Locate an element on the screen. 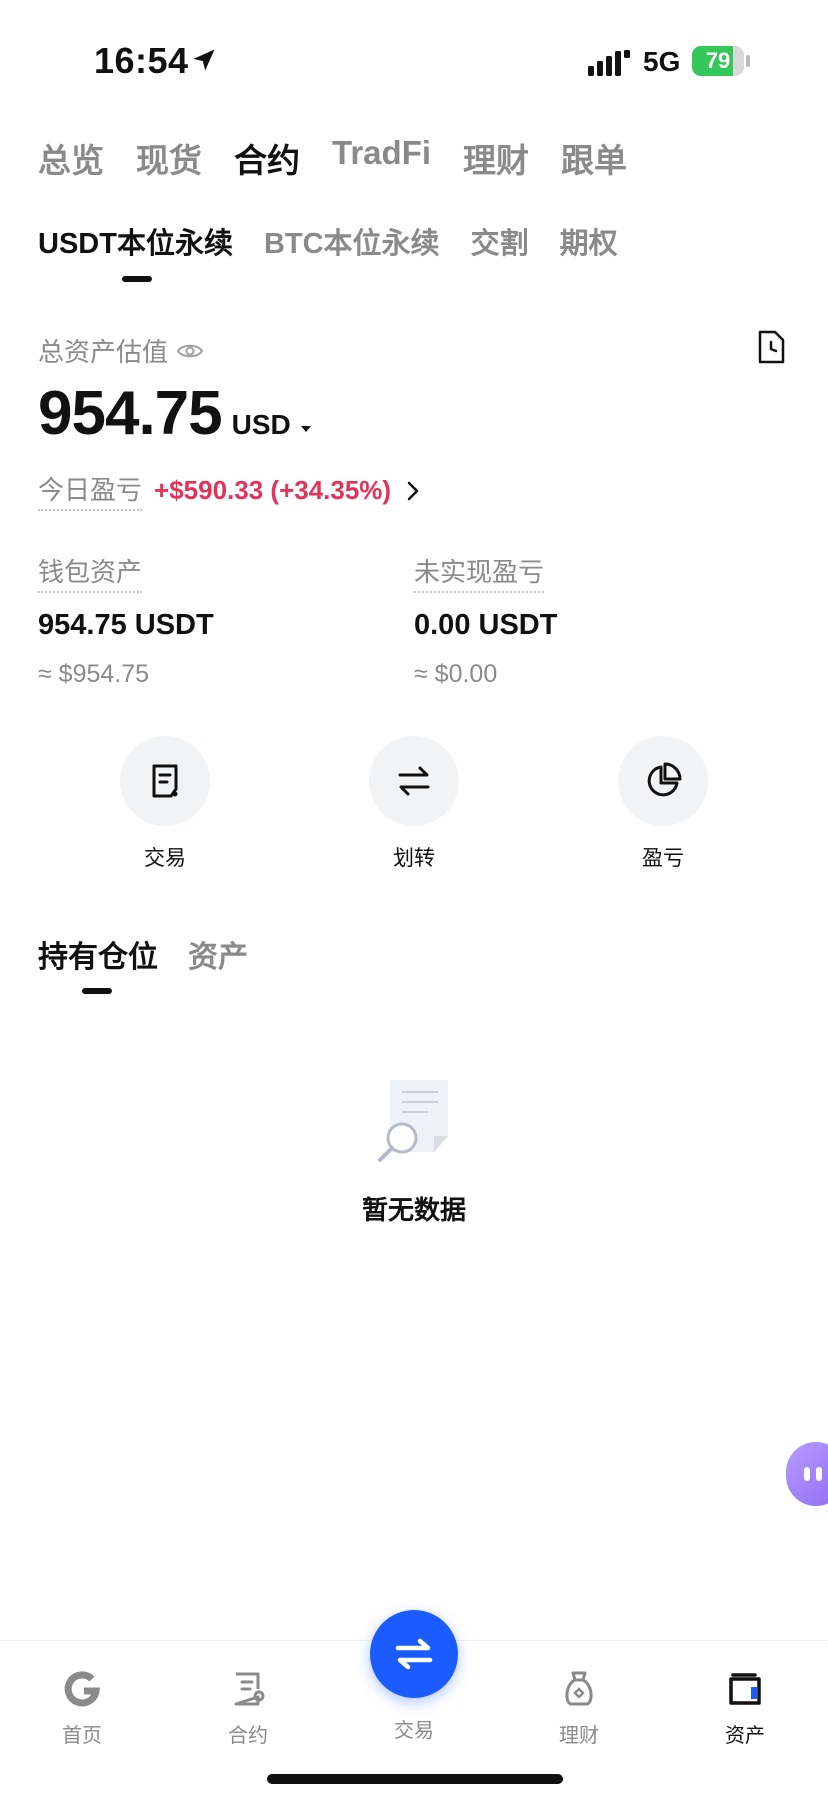 This screenshot has height=1800, width=828. position-tab-indicator is located at coordinates (97, 991).